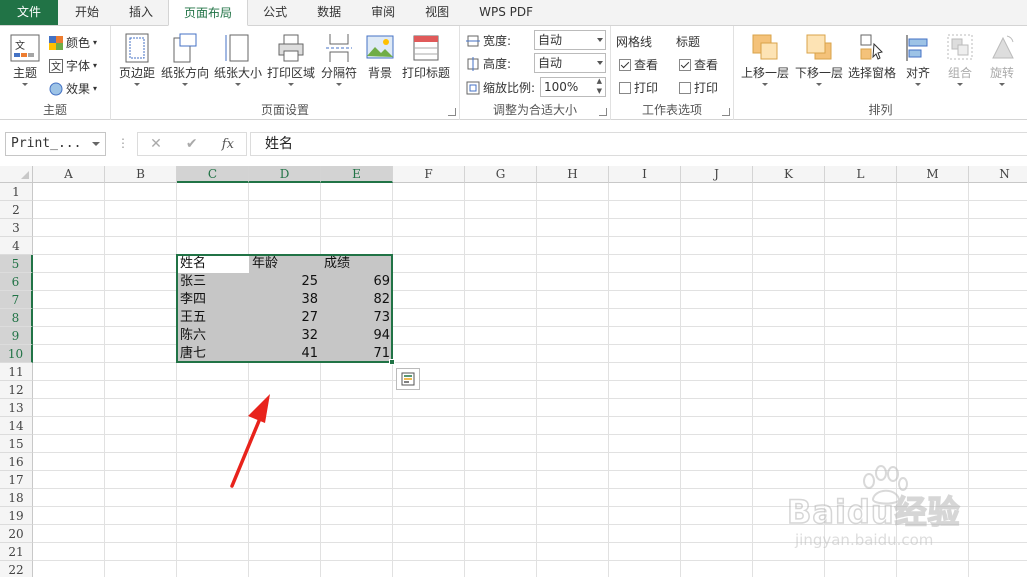  What do you see at coordinates (726, 112) in the screenshot?
I see `sheet-options-launcher-icon` at bounding box center [726, 112].